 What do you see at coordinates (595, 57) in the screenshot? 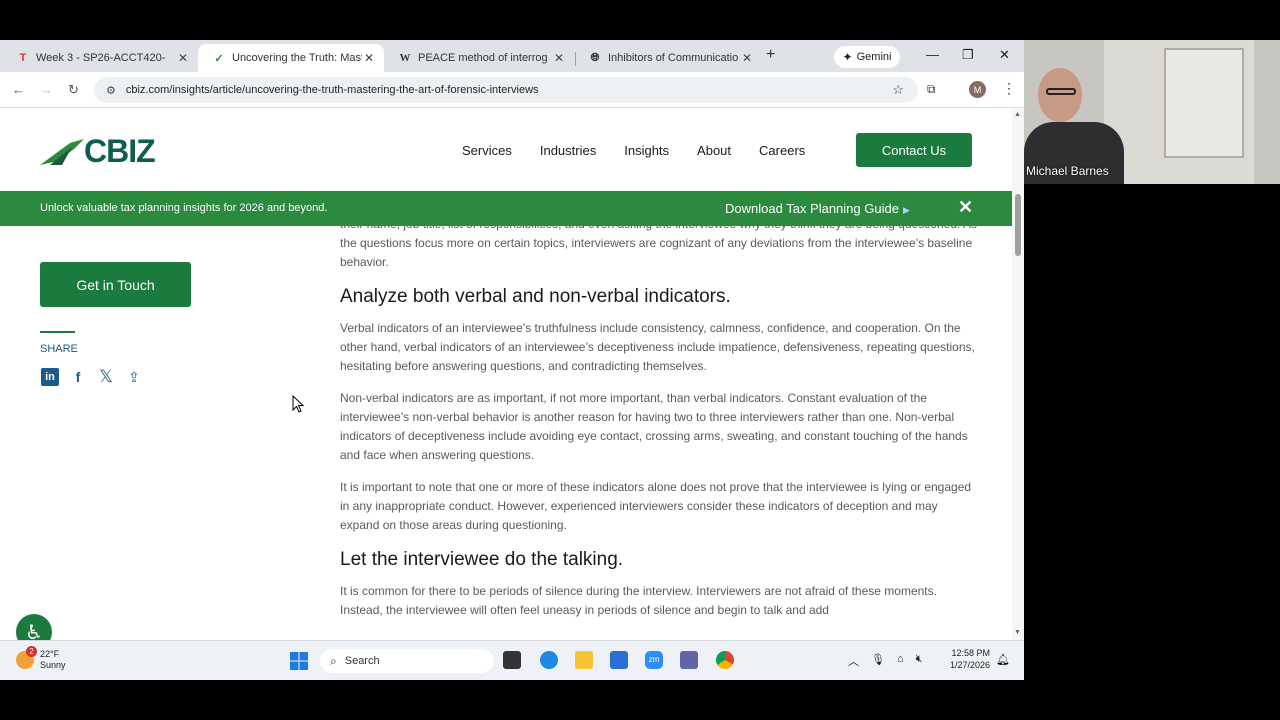
I see `globe-icon: 🌐︎` at bounding box center [595, 57].